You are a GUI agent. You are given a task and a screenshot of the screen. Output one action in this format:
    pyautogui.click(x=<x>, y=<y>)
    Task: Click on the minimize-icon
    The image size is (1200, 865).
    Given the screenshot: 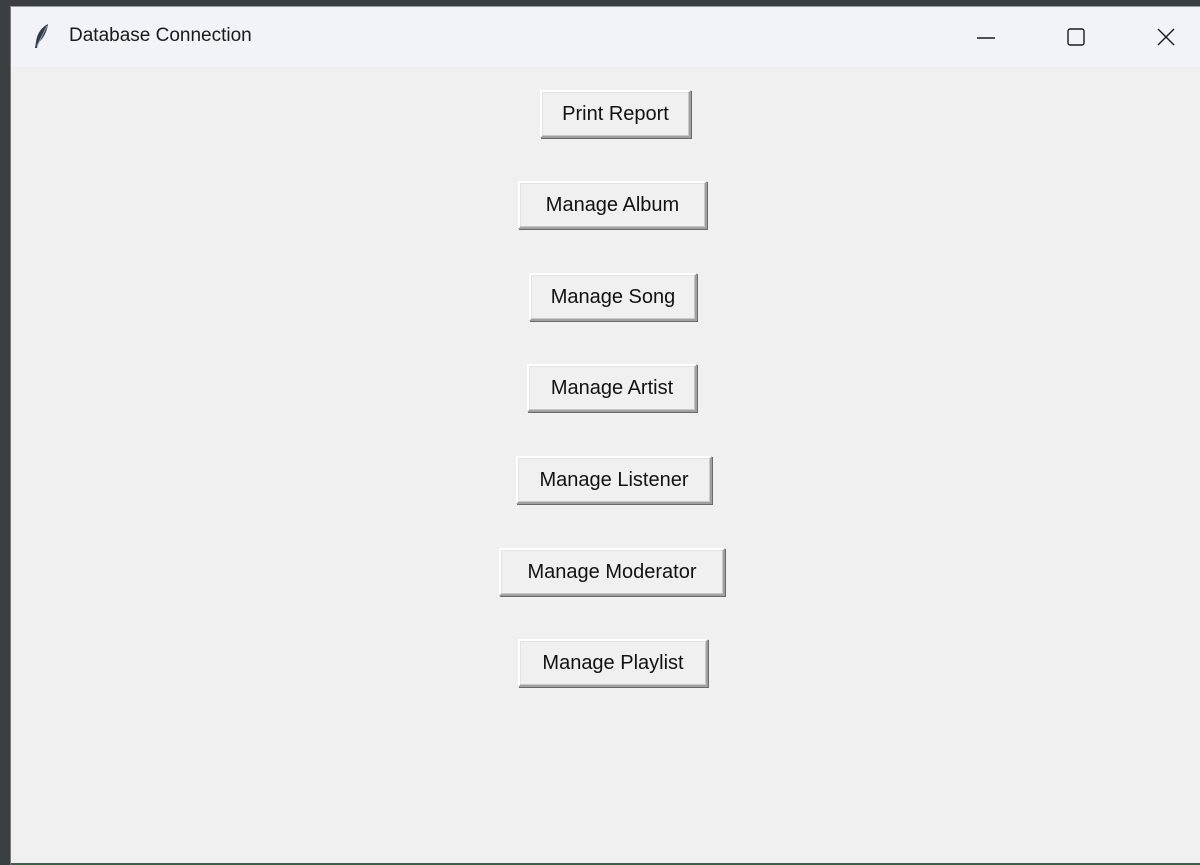 What is the action you would take?
    pyautogui.click(x=986, y=37)
    